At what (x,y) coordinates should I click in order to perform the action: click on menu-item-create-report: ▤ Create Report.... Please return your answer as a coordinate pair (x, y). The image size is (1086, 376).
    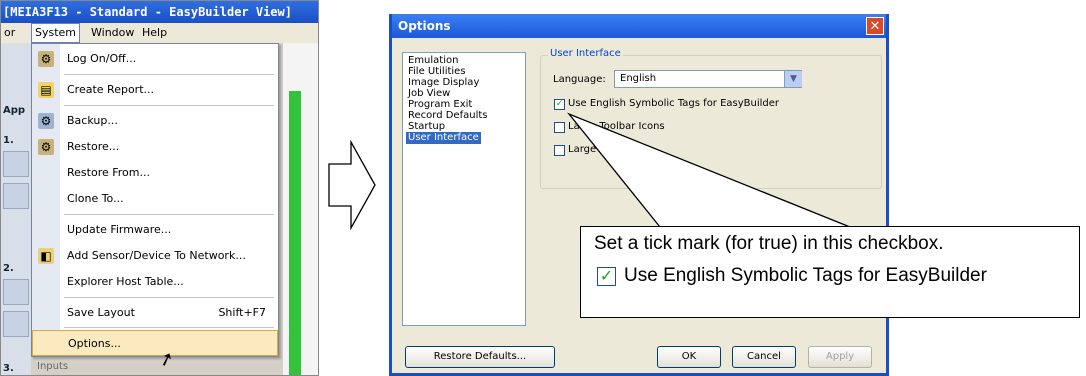
    Looking at the image, I should click on (155, 90).